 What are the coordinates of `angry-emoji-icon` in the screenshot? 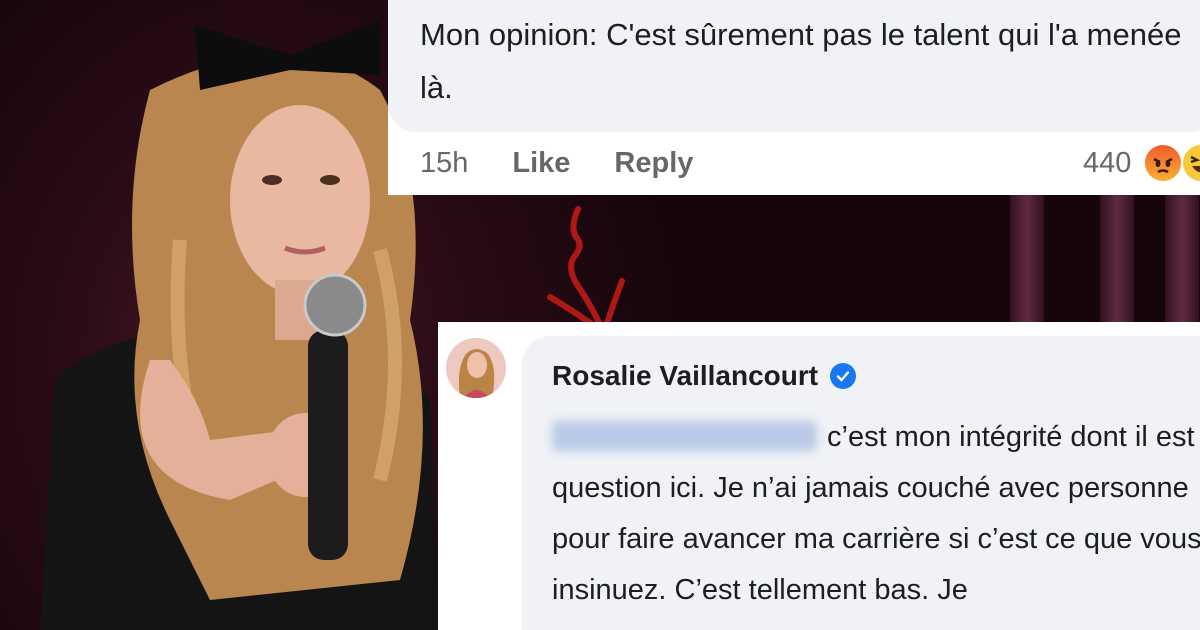 It's located at (1163, 163).